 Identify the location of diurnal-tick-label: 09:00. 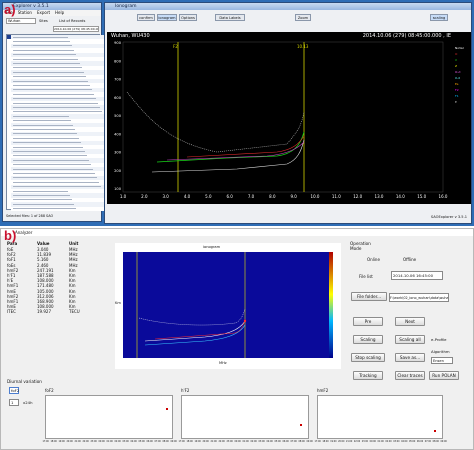
(173, 441).